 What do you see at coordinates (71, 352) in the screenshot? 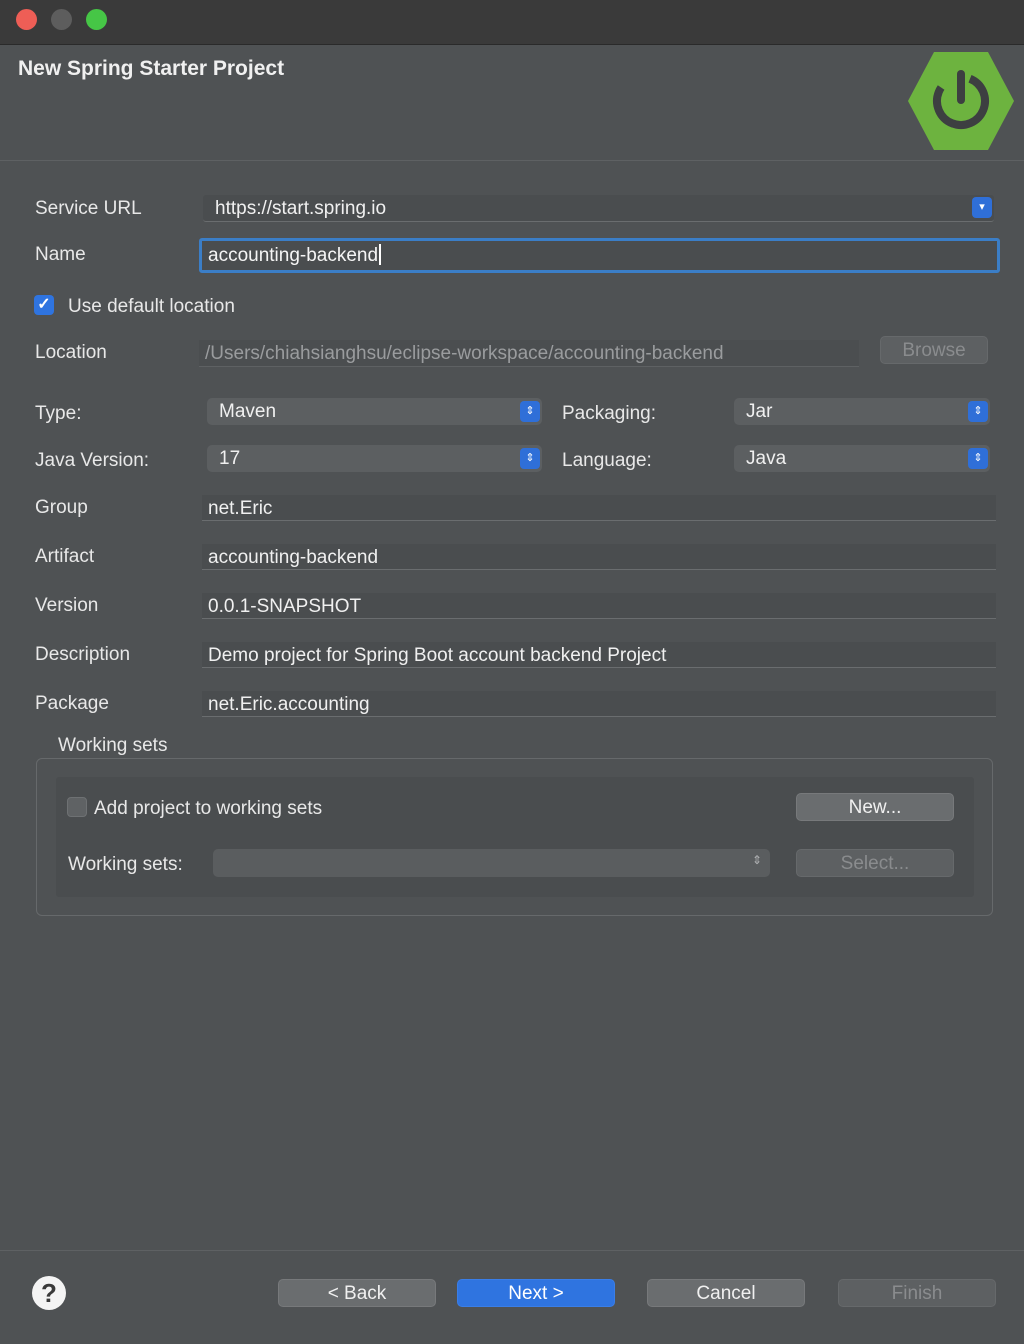
I see `location-label: Location` at bounding box center [71, 352].